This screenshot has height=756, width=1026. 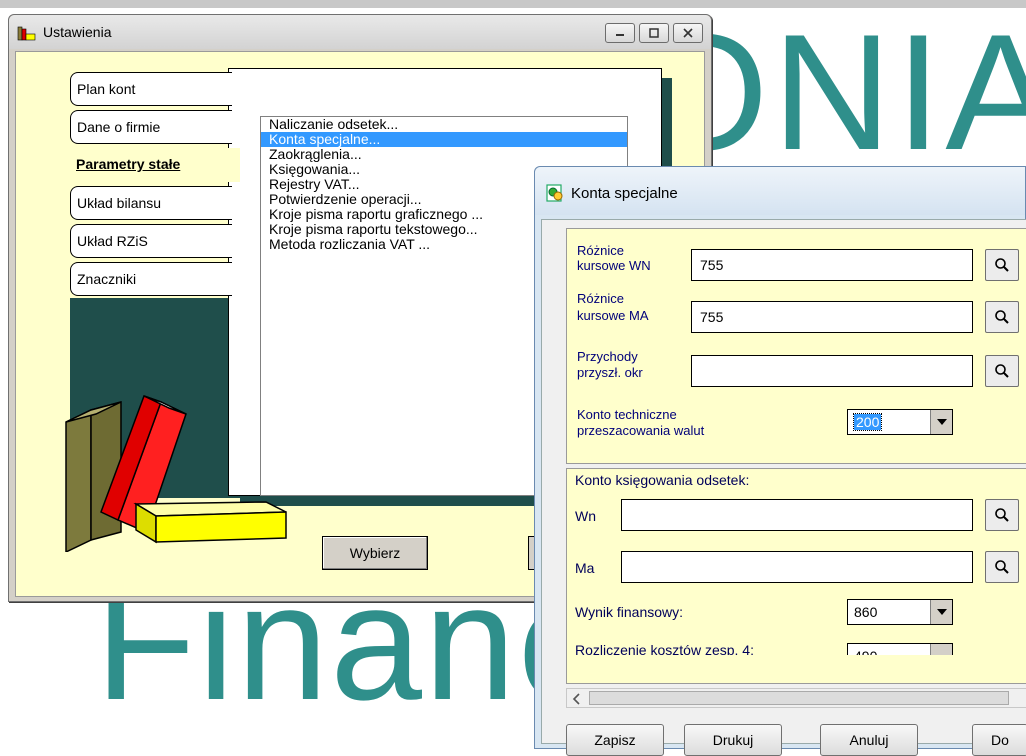 What do you see at coordinates (832, 317) in the screenshot?
I see `roznice-ma-input: 755` at bounding box center [832, 317].